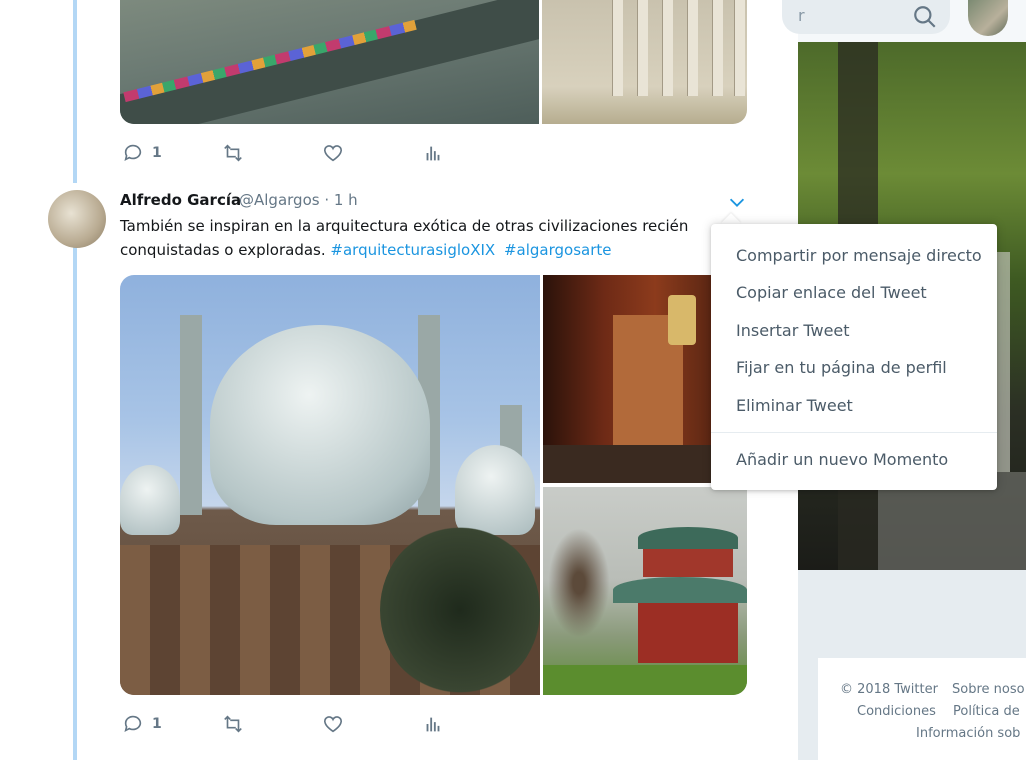 Image resolution: width=1026 pixels, height=760 pixels. I want to click on search-placeholder-fragment: r, so click(801, 15).